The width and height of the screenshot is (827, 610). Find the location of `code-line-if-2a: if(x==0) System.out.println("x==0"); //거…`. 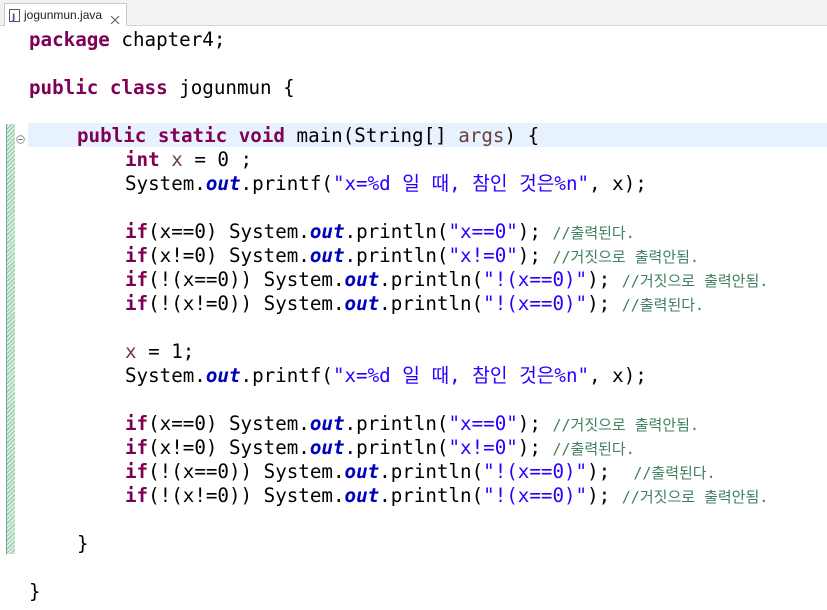

code-line-if-2a: if(x==0) System.out.println("x==0"); //거… is located at coordinates (412, 424).